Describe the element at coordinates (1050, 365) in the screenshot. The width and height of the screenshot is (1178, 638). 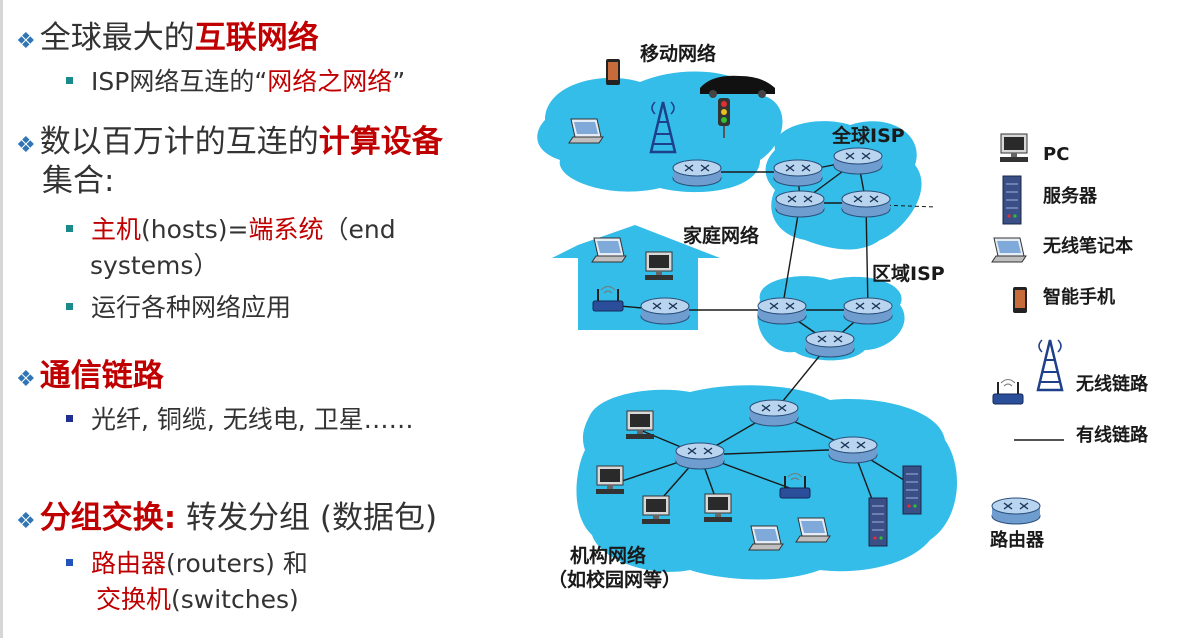
I see `legend-tower-icon` at that location.